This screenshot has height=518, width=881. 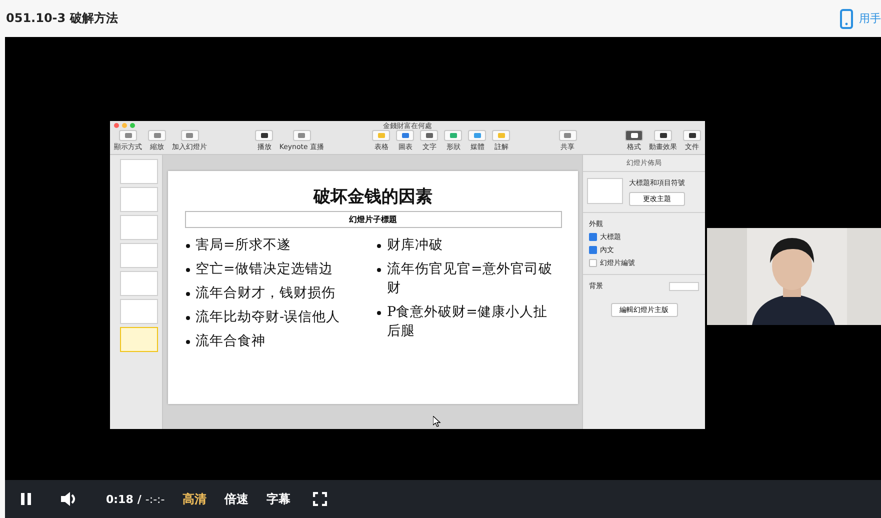 What do you see at coordinates (467, 322) in the screenshot?
I see `bullet-text: P食意外破财=健康小人扯后腿` at bounding box center [467, 322].